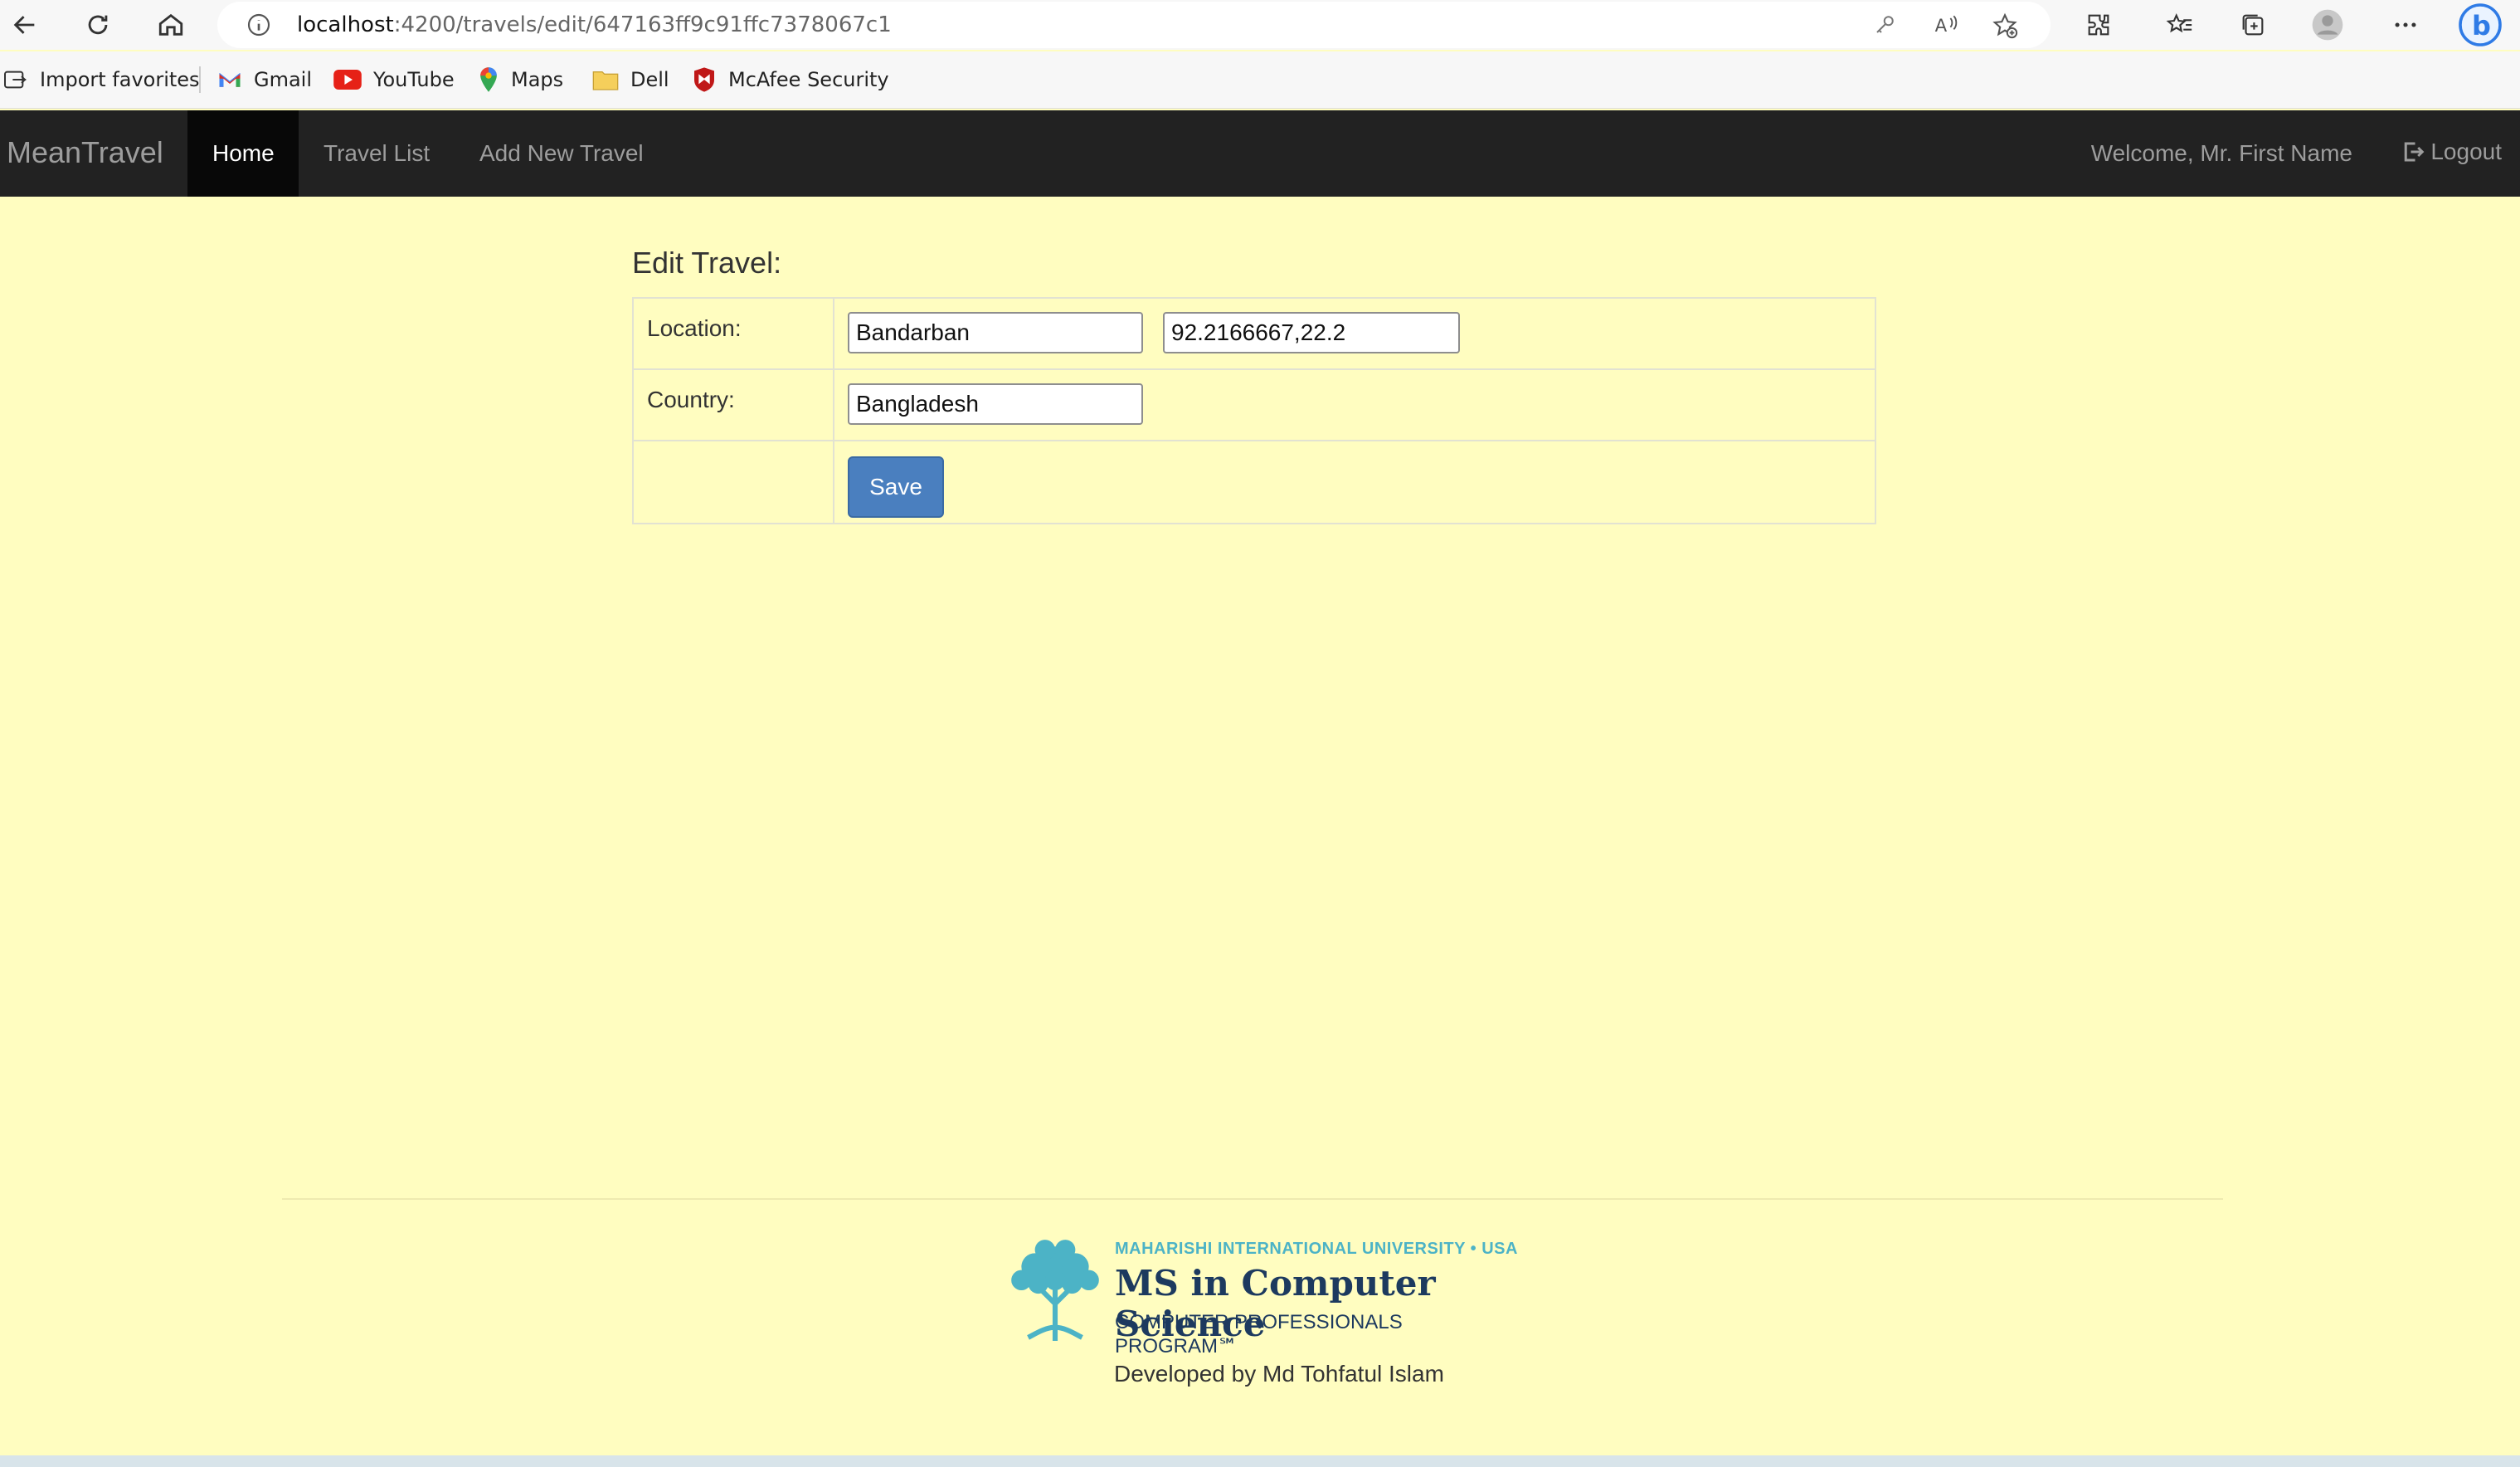  I want to click on logout-link: Logout, so click(2451, 152).